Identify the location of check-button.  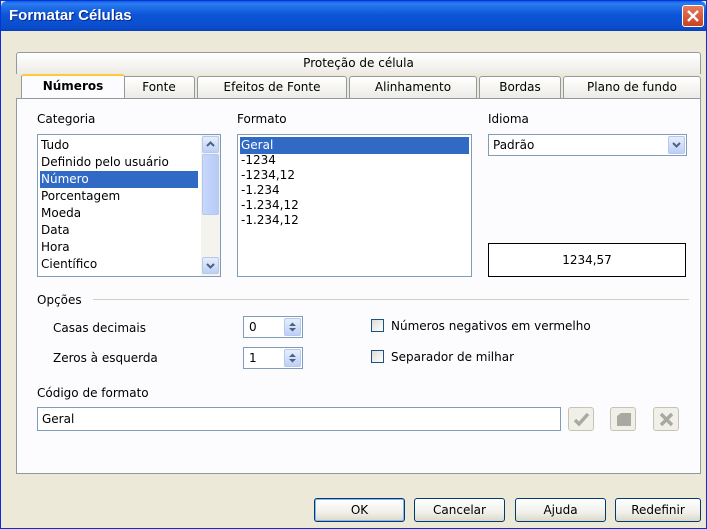
(581, 419).